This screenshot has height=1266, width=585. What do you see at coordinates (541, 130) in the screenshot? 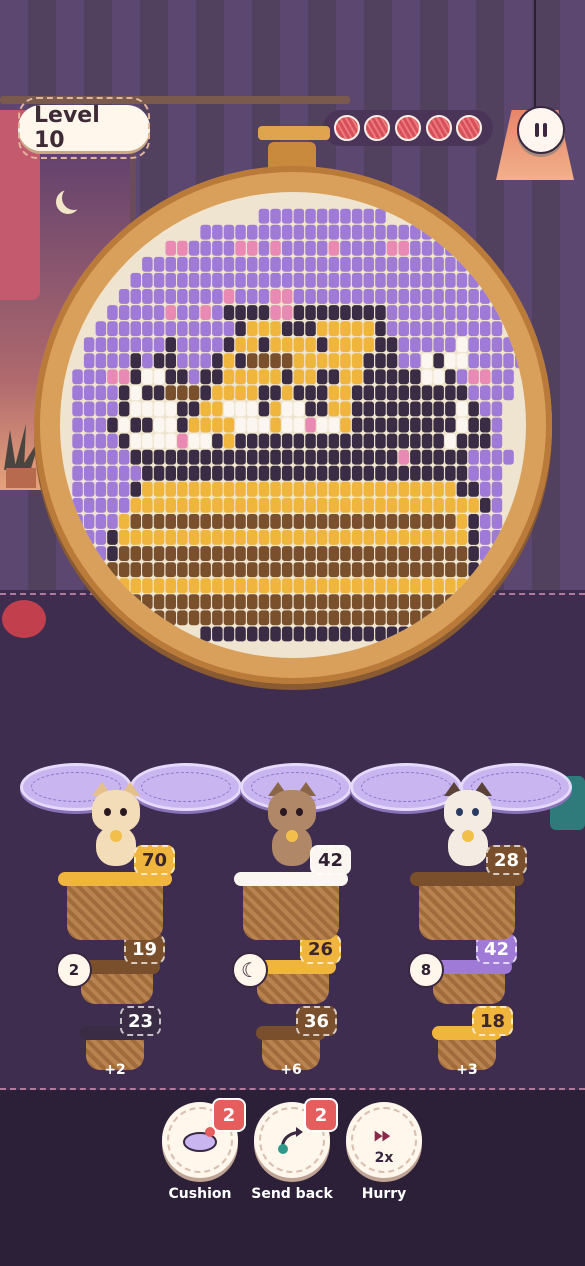
I see `pause-button` at bounding box center [541, 130].